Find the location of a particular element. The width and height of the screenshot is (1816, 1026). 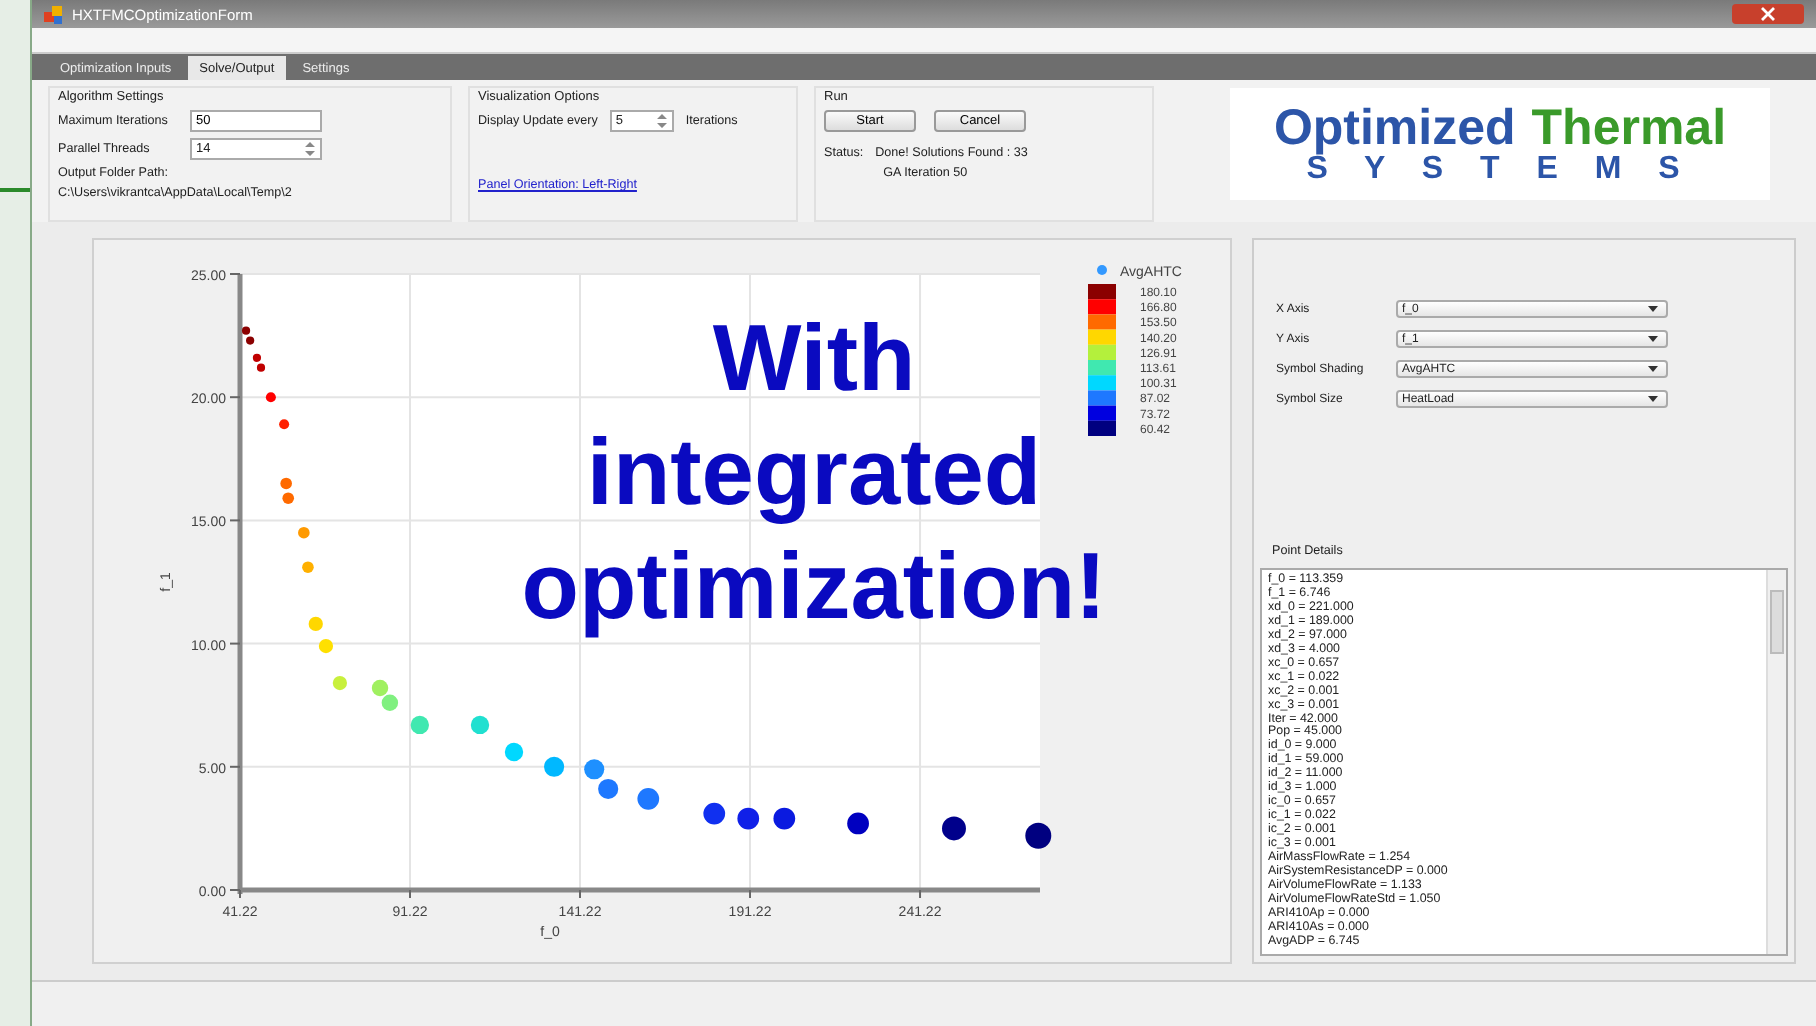

overlay-caption: optimization! is located at coordinates (814, 586).